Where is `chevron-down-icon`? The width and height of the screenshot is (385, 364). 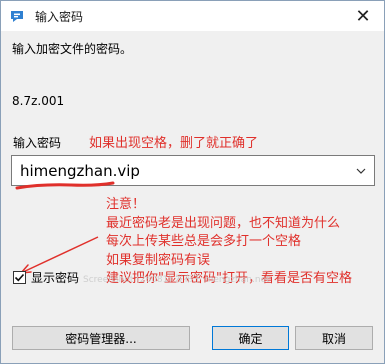
chevron-down-icon is located at coordinates (361, 170).